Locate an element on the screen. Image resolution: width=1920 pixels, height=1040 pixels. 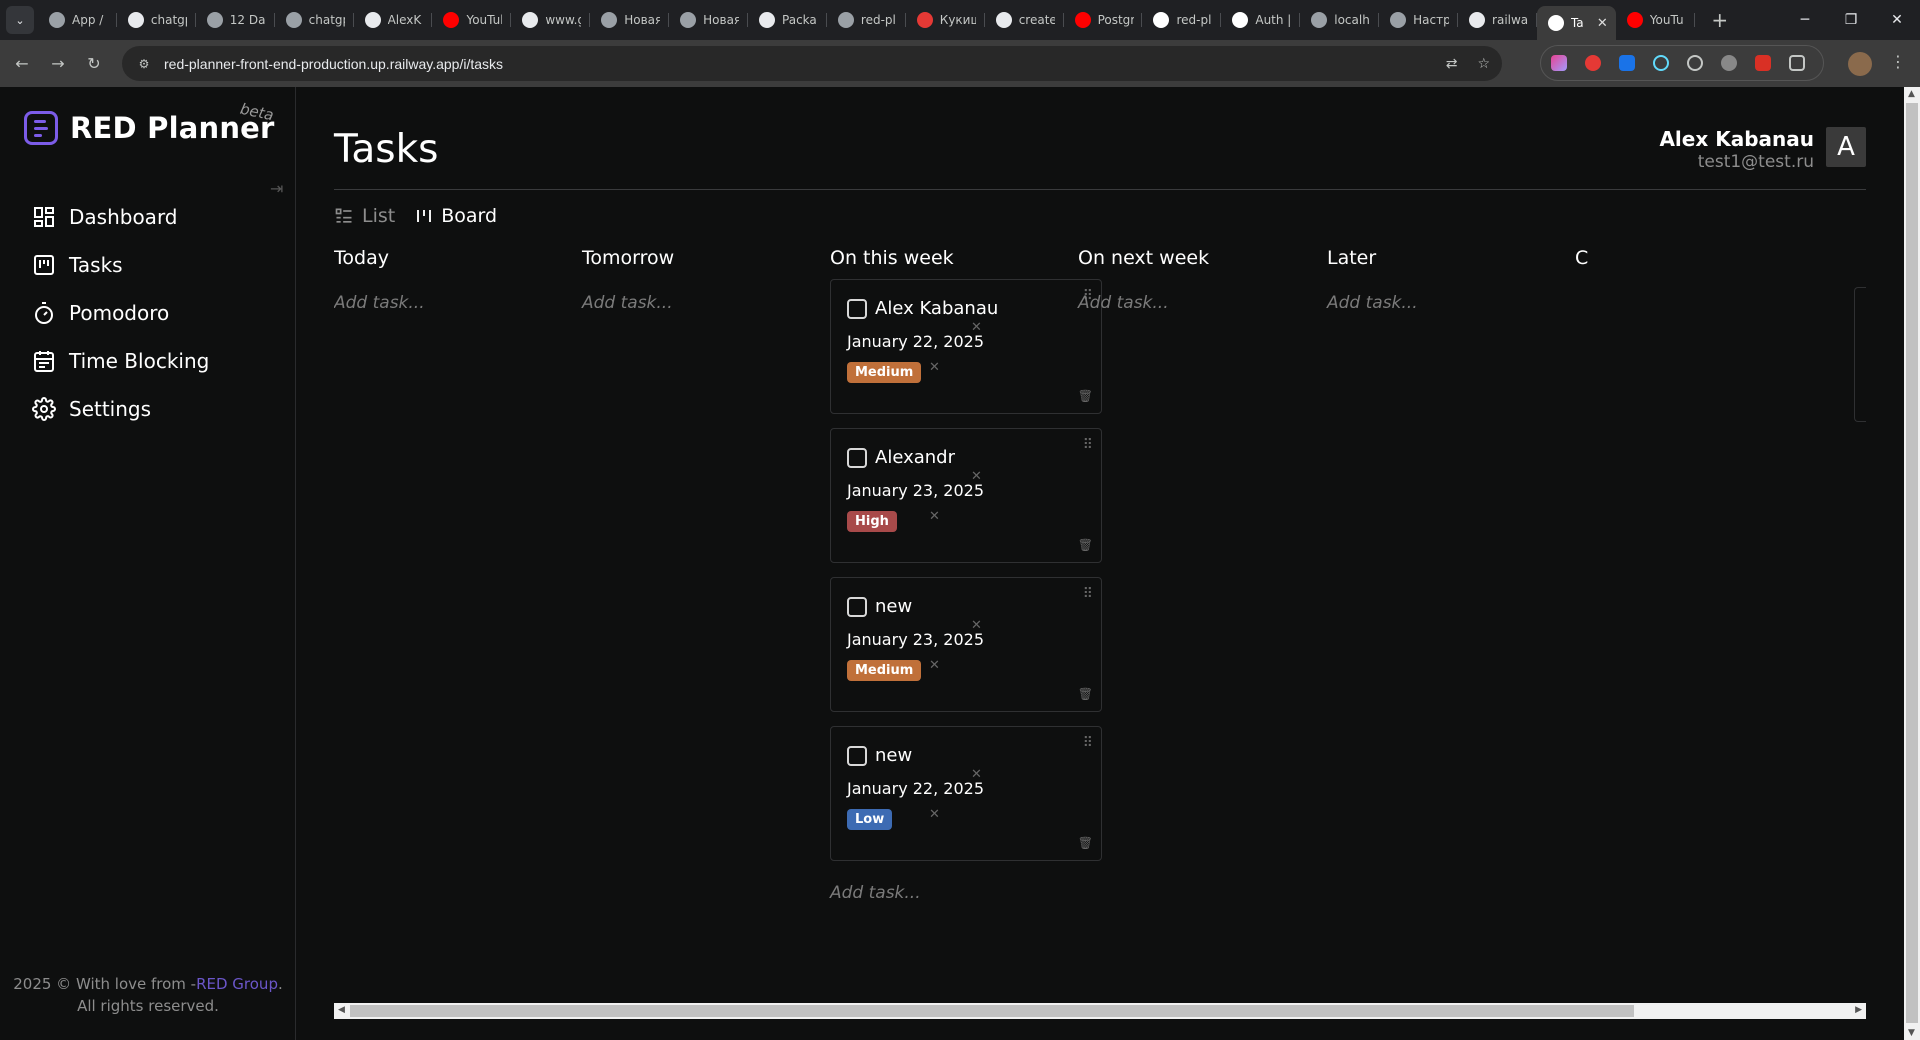
browser-tab: Auth | is located at coordinates (1261, 20).